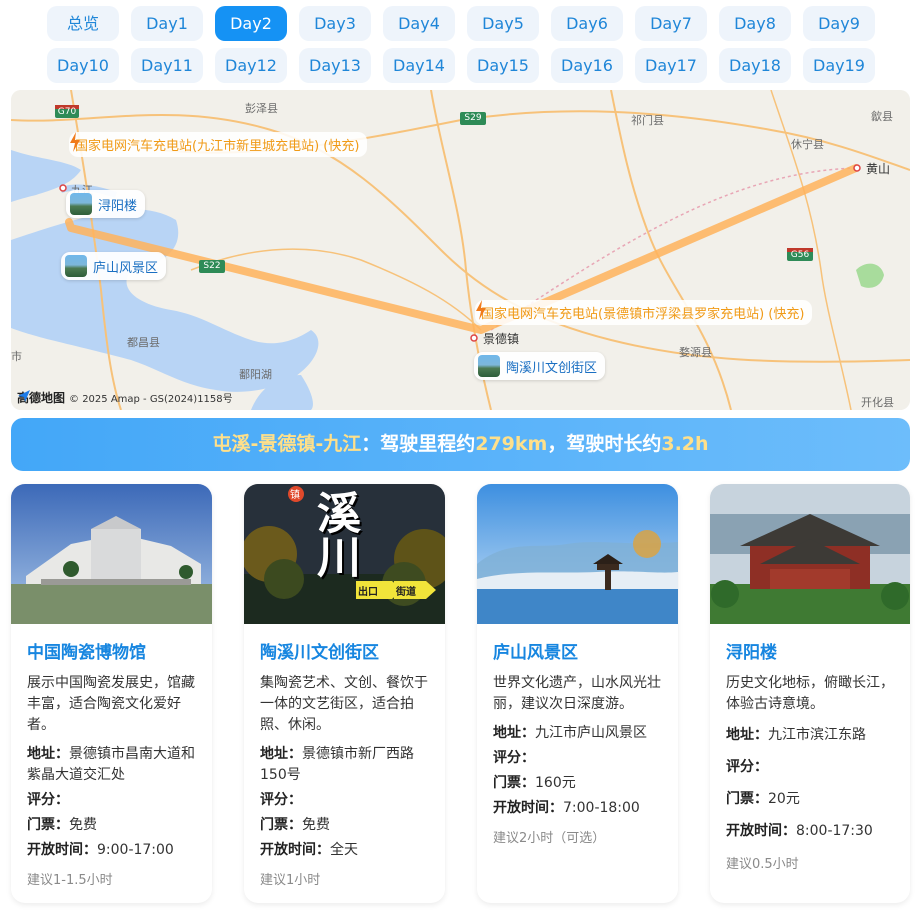 Image resolution: width=920 pixels, height=914 pixels. I want to click on attraction-description: 展示中国陶瓷发展史，馆藏丰富，适合陶瓷文化爱好者。, so click(111, 704).